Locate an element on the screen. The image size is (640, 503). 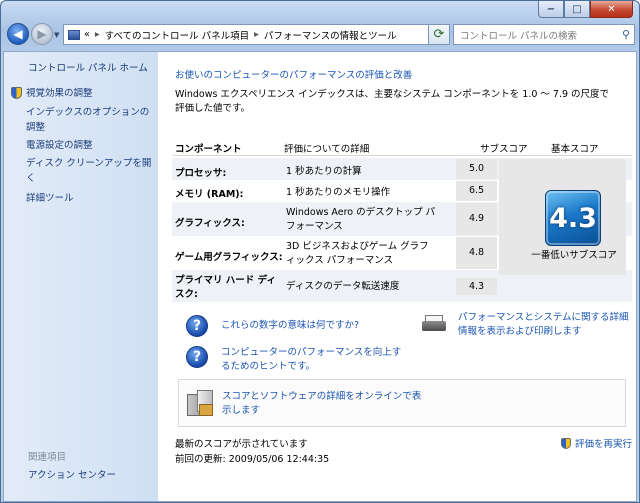
subscore-value: 4.8 is located at coordinates (476, 253).